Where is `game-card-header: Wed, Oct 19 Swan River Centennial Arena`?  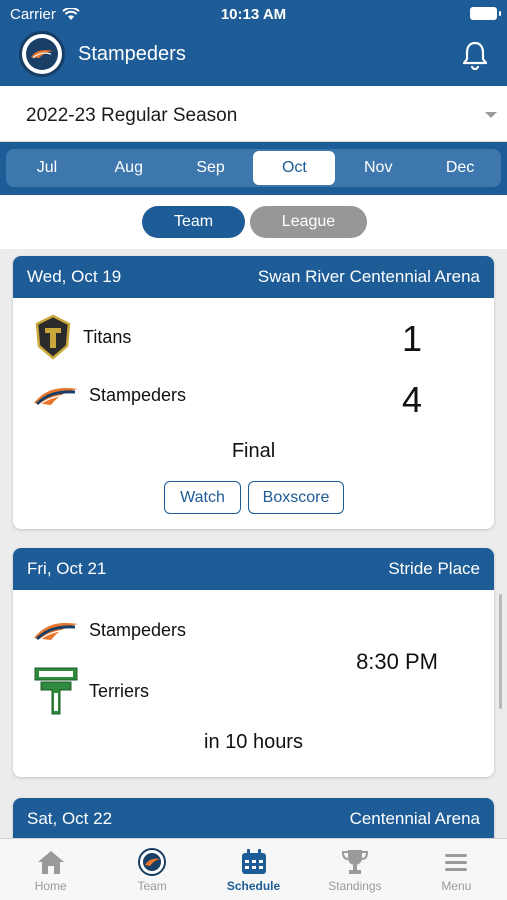
game-card-header: Wed, Oct 19 Swan River Centennial Arena is located at coordinates (253, 277).